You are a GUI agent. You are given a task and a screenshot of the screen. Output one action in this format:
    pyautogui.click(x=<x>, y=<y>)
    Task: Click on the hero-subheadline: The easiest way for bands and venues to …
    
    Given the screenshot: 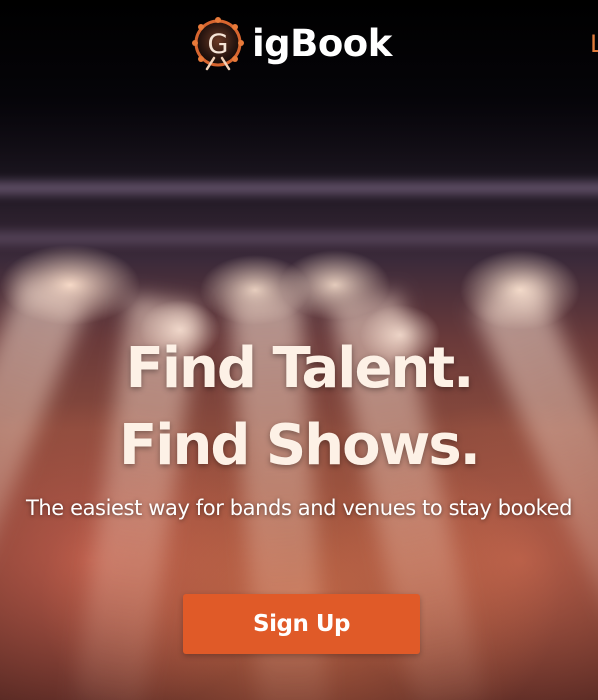 What is the action you would take?
    pyautogui.click(x=299, y=508)
    